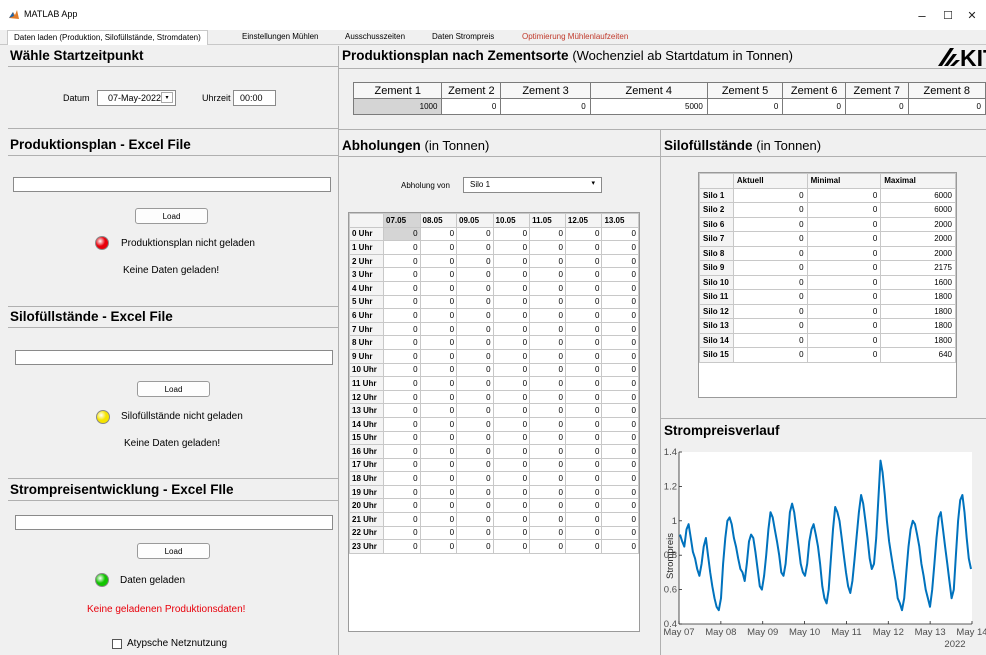 This screenshot has height=655, width=986. Describe the element at coordinates (172, 184) in the screenshot. I see `prod-excel-path-input` at that location.